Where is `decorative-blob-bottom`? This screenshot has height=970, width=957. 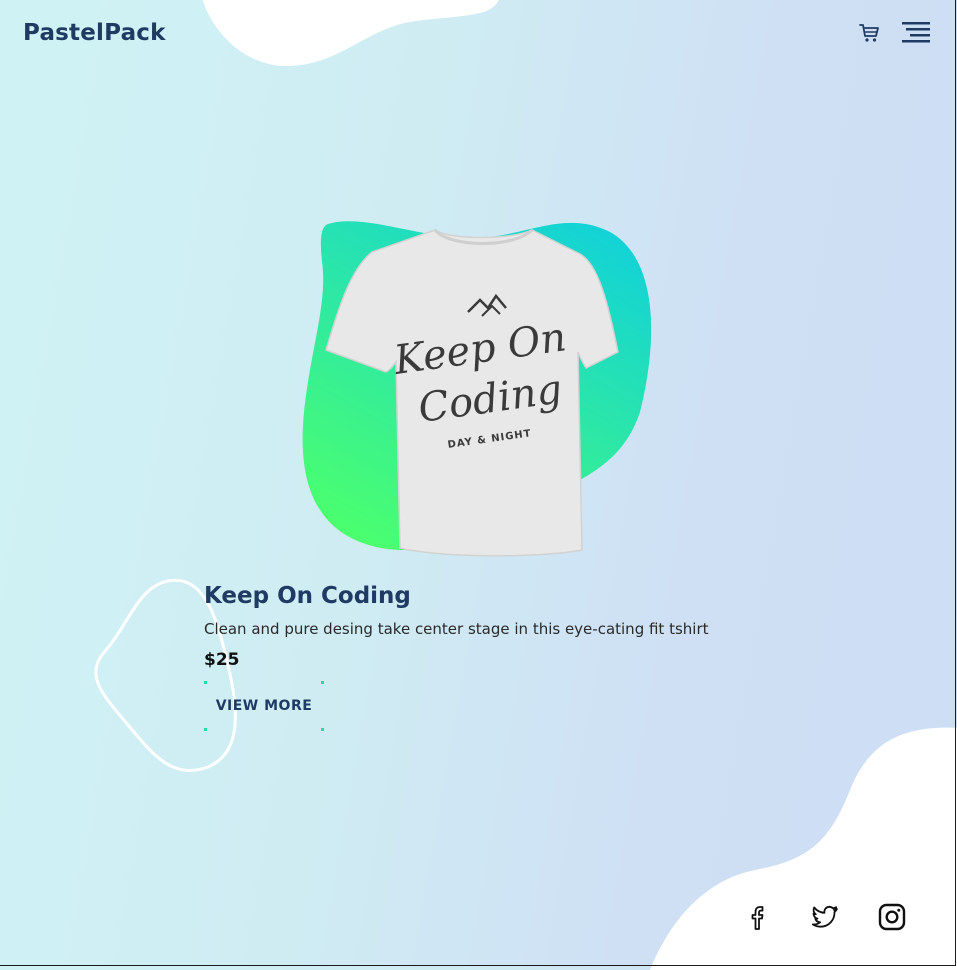 decorative-blob-bottom is located at coordinates (803, 848).